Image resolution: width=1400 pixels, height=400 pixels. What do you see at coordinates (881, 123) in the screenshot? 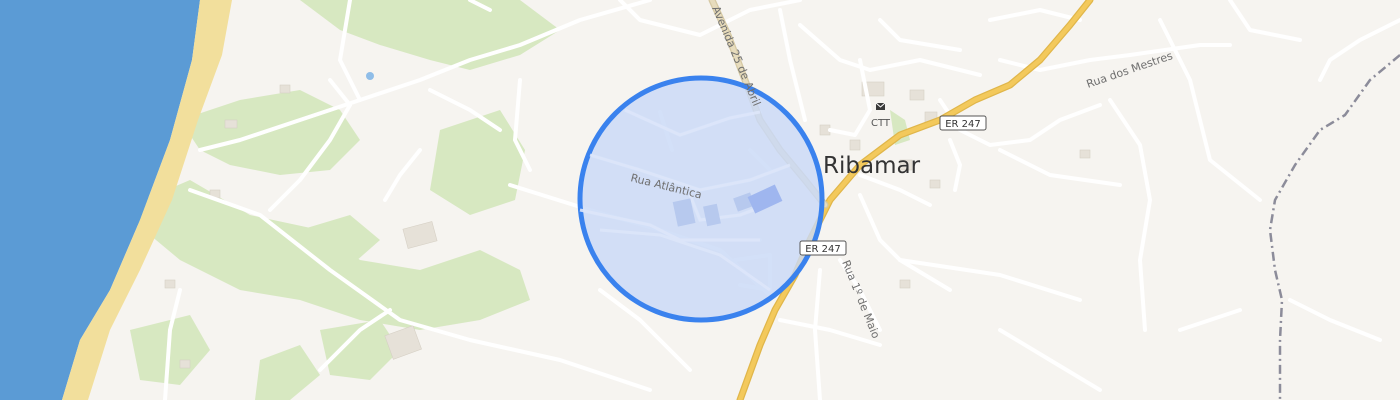
I see `poi-label: CTT` at bounding box center [881, 123].